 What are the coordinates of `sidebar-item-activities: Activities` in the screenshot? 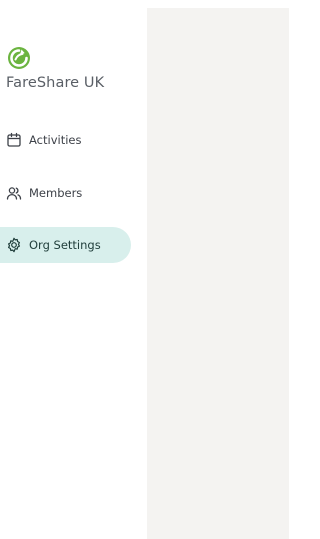 It's located at (65, 140).